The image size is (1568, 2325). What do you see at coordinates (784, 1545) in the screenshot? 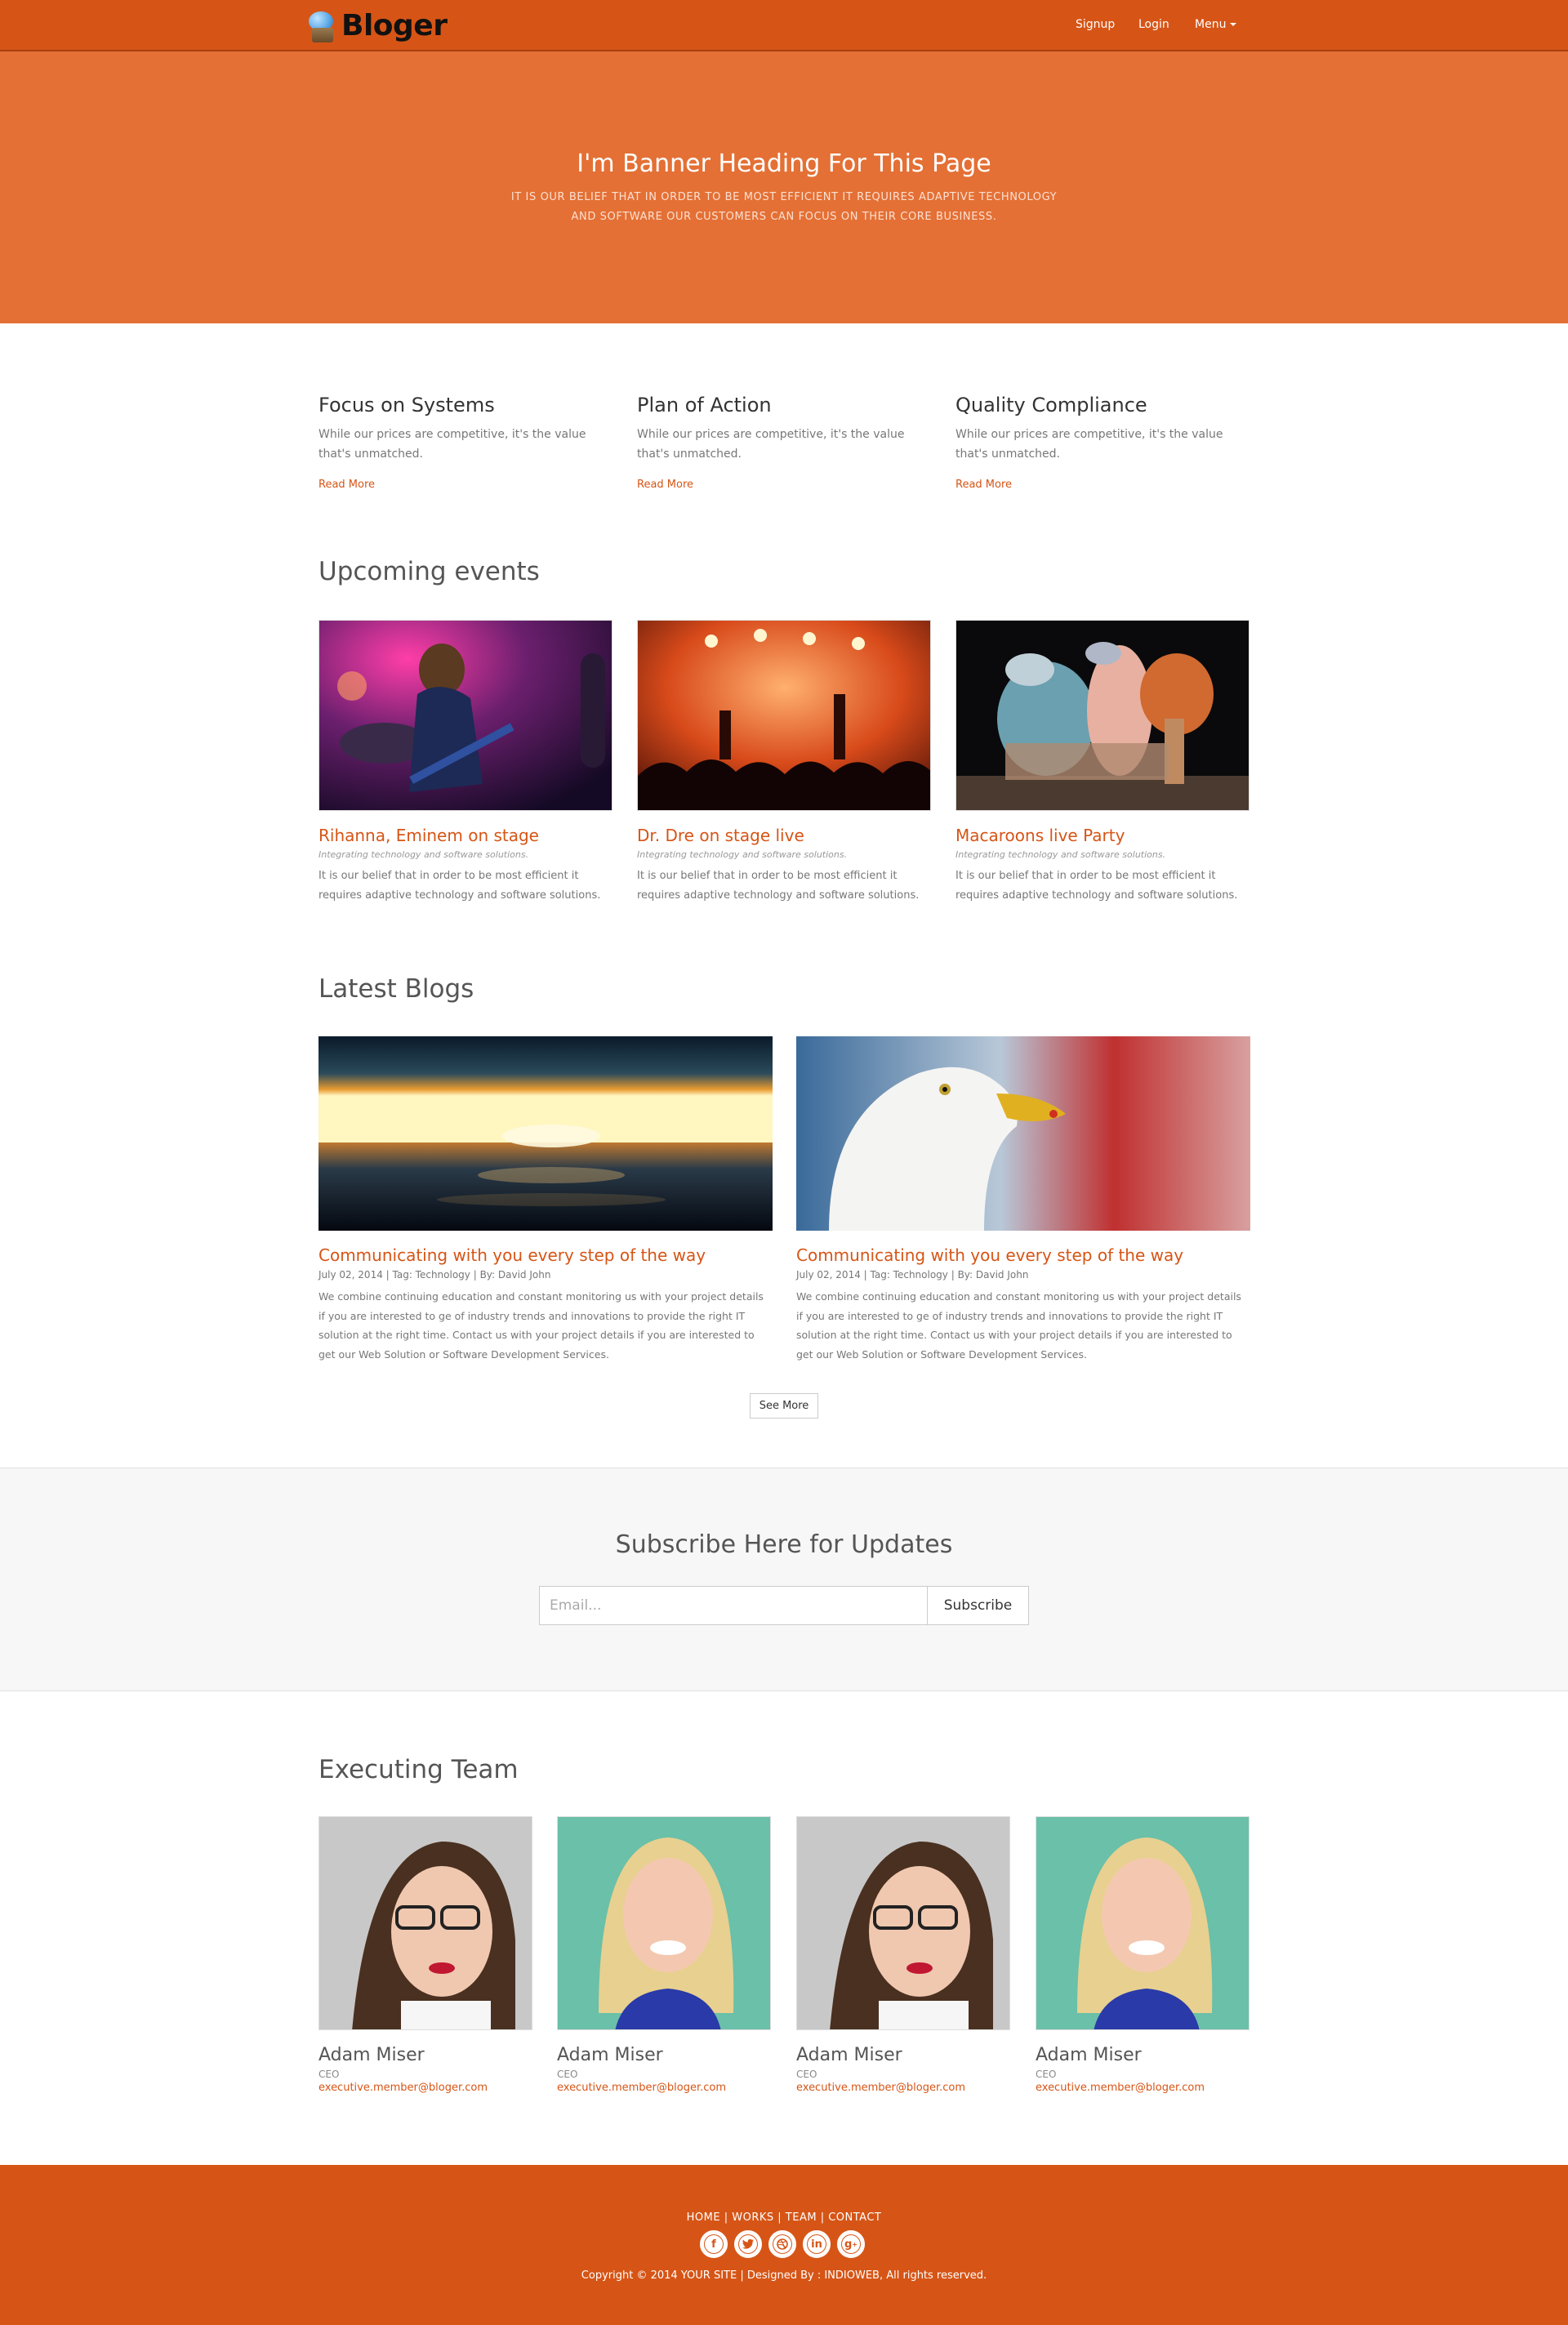
I see `subscribe-title: Subscribe Here for Updates` at bounding box center [784, 1545].